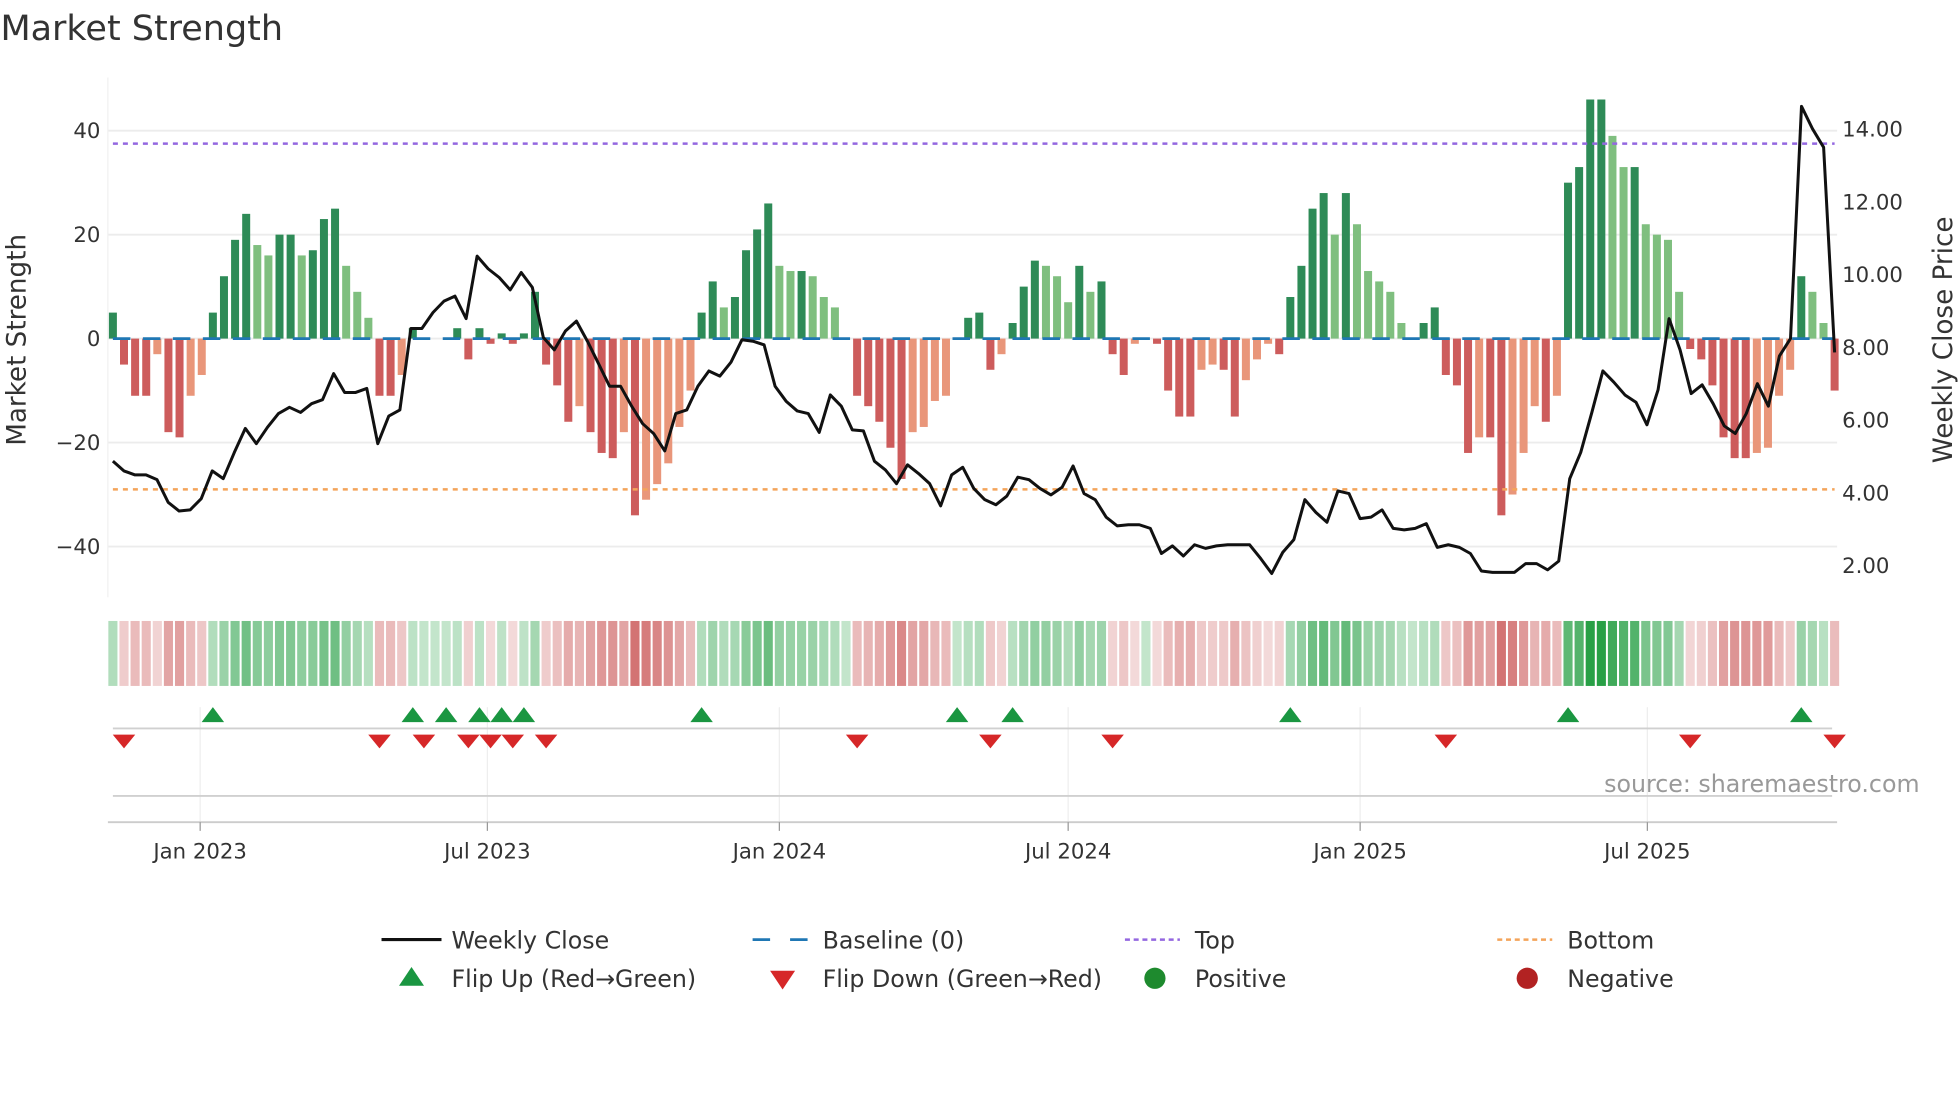 The width and height of the screenshot is (1960, 1102). Describe the element at coordinates (78, 339) in the screenshot. I see `y-axis-left: 40 20 0 −20 −40` at that location.